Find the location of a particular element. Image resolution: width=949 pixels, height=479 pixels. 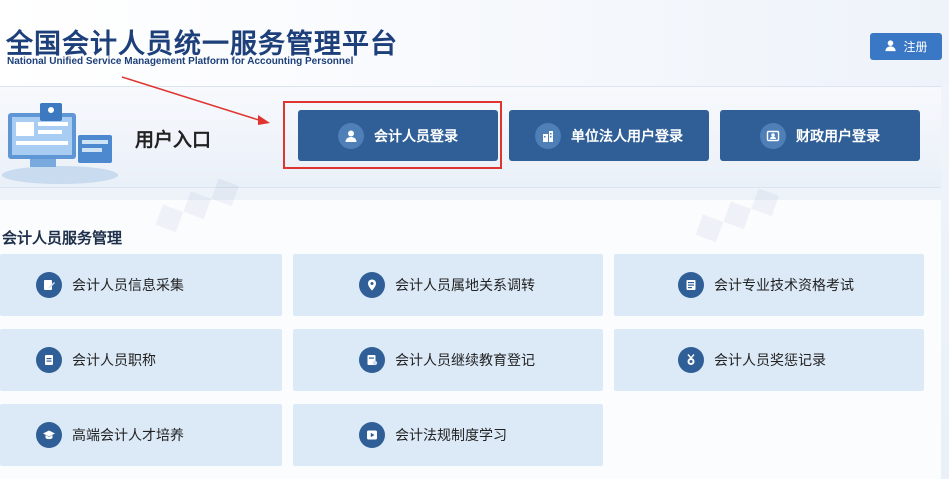

service-card-label: 会计法规制度学习 is located at coordinates (451, 436).